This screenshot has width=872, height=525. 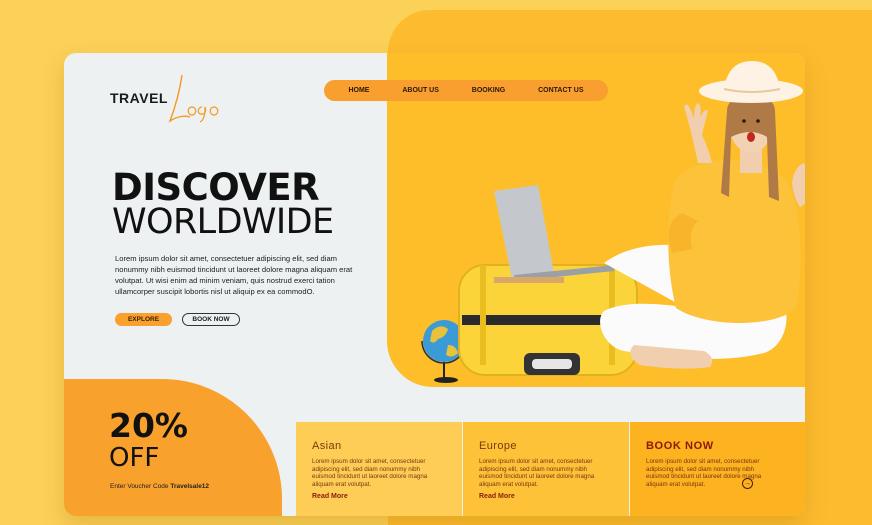 I want to click on hero-title-line2: WORLDWIDE, so click(x=223, y=222).